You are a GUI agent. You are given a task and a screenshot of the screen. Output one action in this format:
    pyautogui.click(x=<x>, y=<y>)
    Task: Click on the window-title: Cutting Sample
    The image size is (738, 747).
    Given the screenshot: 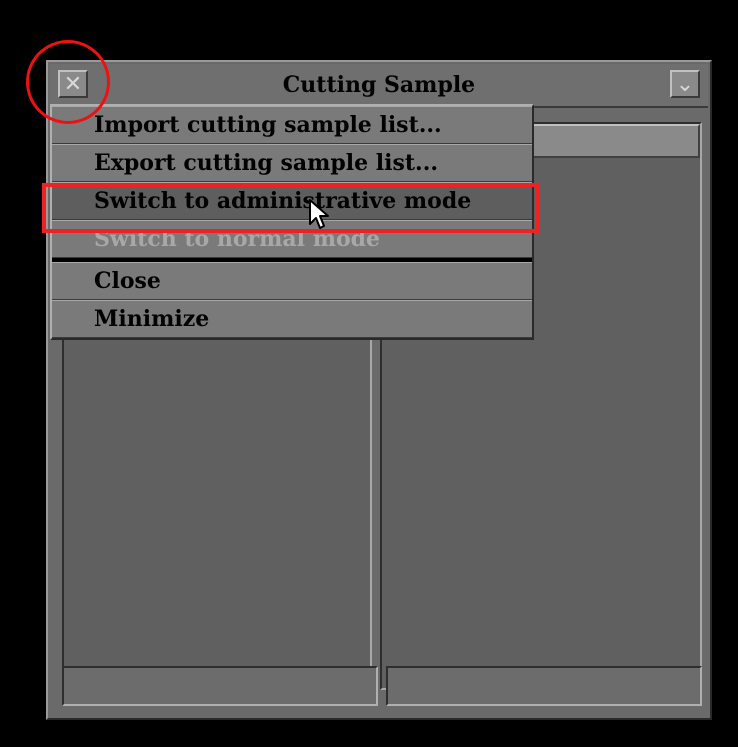 What is the action you would take?
    pyautogui.click(x=379, y=85)
    